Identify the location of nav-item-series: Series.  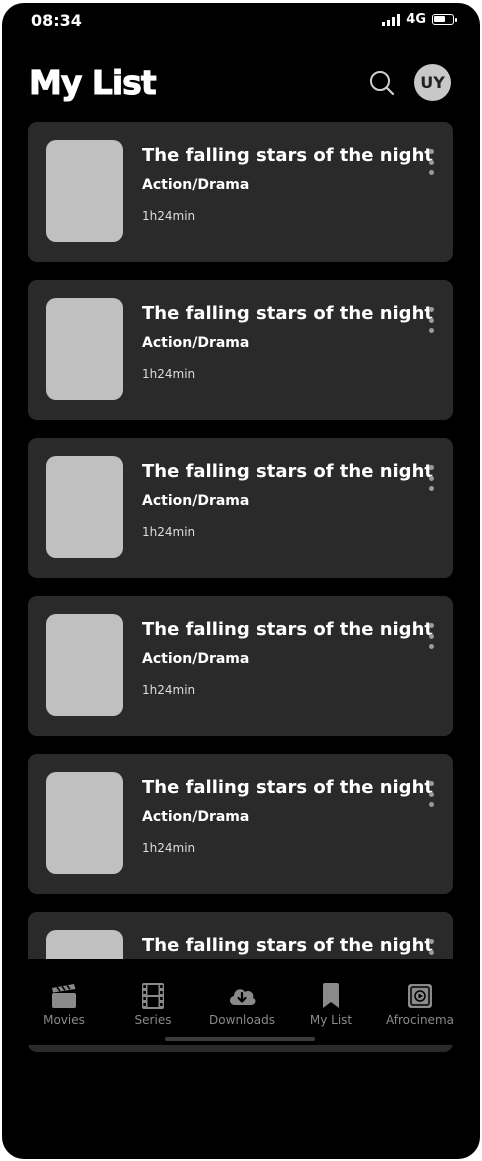
(153, 1005).